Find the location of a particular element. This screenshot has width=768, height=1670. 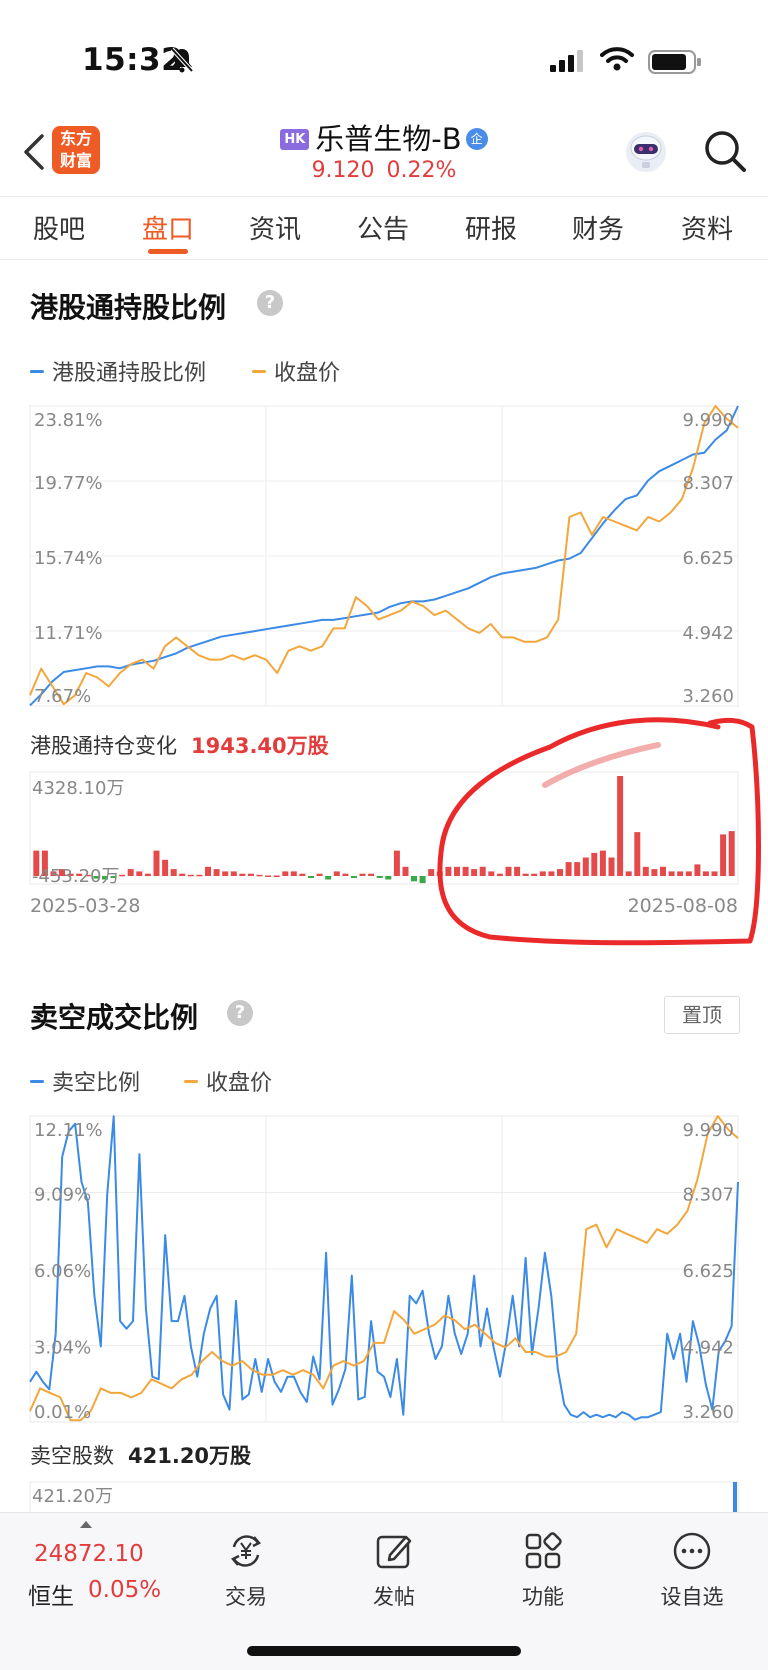

hk-connect-change-row: 港股通持仓变化 1943.40万股 is located at coordinates (179, 745).